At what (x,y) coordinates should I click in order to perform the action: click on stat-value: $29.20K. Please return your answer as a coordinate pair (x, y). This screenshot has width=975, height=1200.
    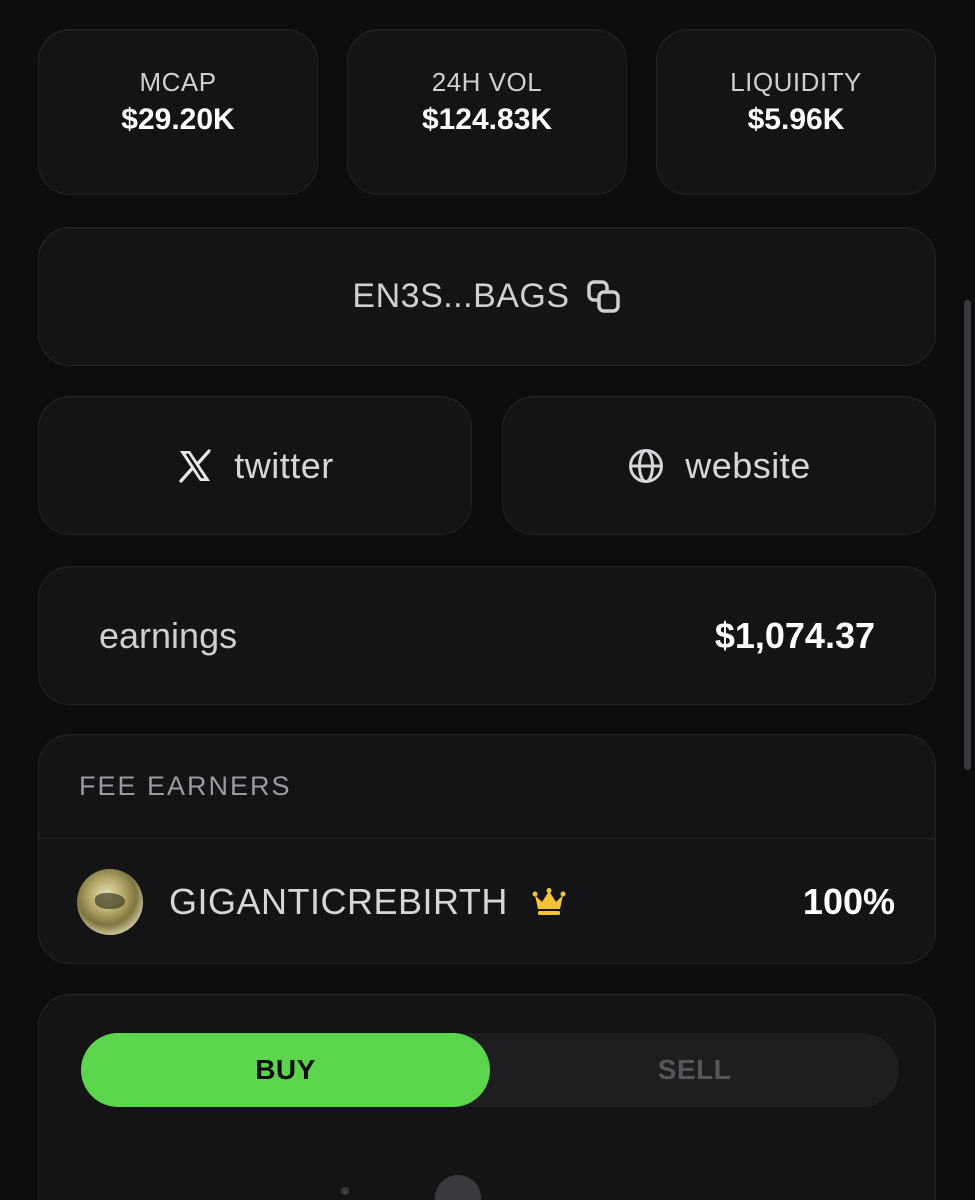
    Looking at the image, I should click on (178, 119).